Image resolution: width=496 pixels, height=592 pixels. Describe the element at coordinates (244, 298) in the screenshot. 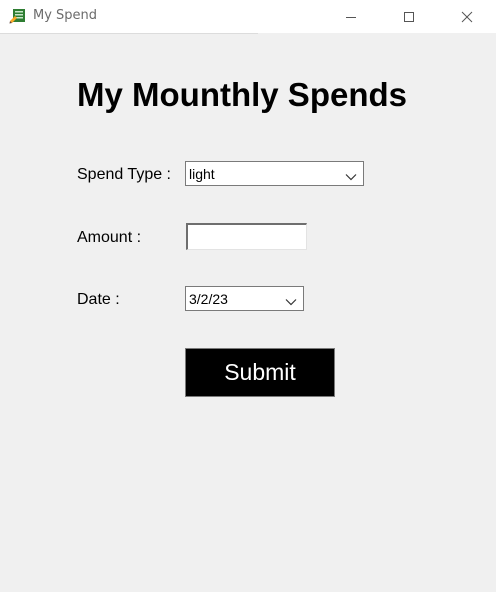

I see `date-picker: 3/2/23` at that location.